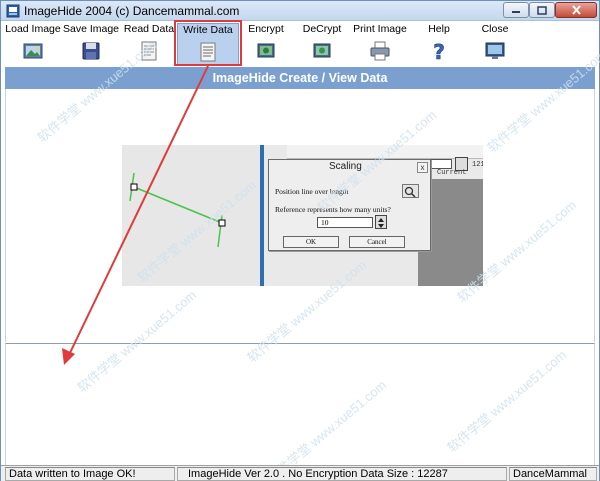 Image resolution: width=600 pixels, height=481 pixels. Describe the element at coordinates (90, 474) in the screenshot. I see `status-message: Data written to Image OK!` at that location.